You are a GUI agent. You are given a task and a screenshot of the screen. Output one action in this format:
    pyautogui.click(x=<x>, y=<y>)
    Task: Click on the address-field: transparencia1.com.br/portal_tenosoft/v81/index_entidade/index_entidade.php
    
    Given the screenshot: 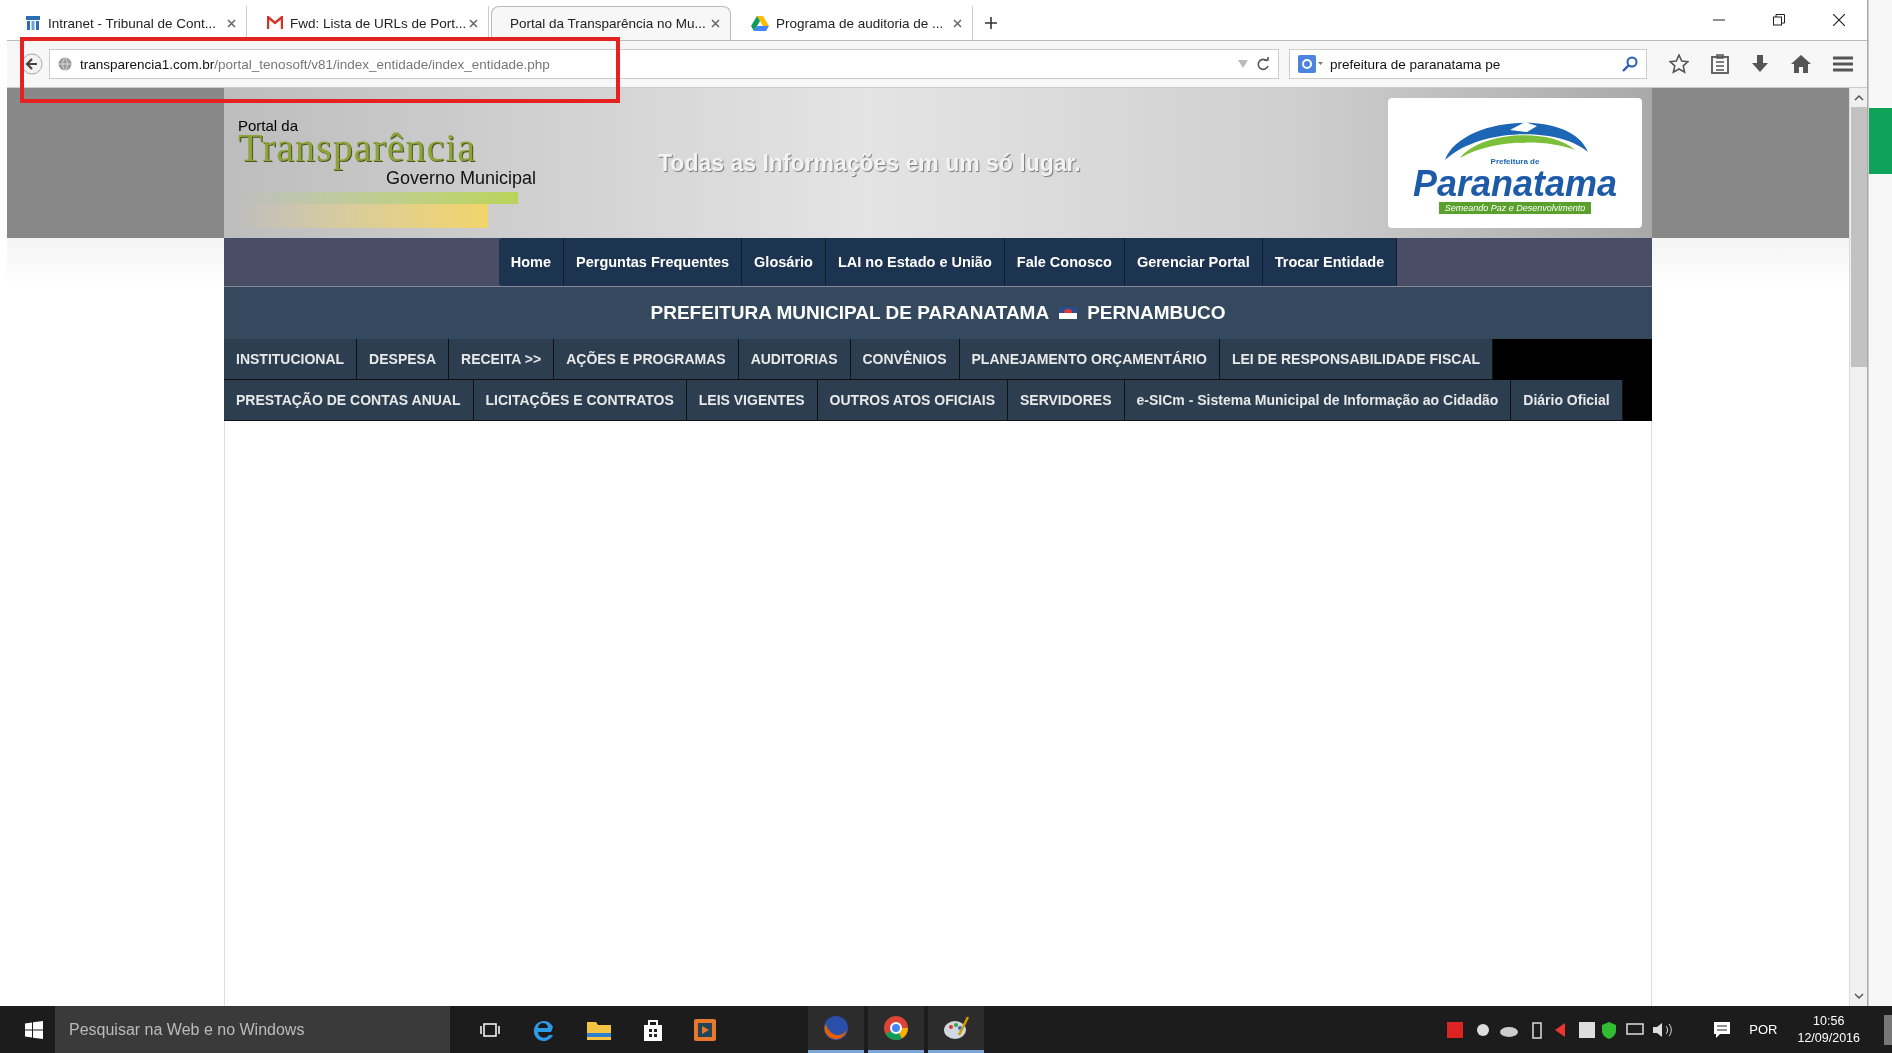 What is the action you would take?
    pyautogui.click(x=664, y=64)
    